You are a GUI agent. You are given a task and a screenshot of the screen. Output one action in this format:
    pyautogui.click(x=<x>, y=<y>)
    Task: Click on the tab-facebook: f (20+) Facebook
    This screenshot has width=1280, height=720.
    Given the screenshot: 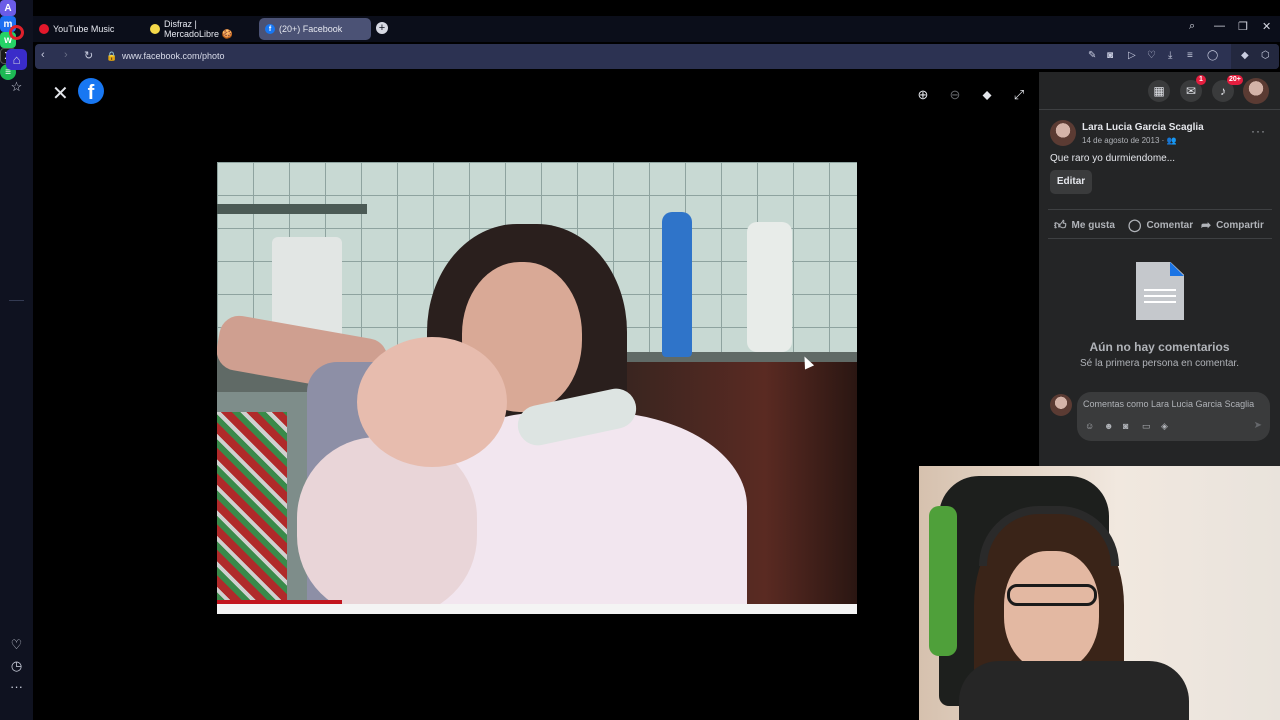 What is the action you would take?
    pyautogui.click(x=315, y=29)
    